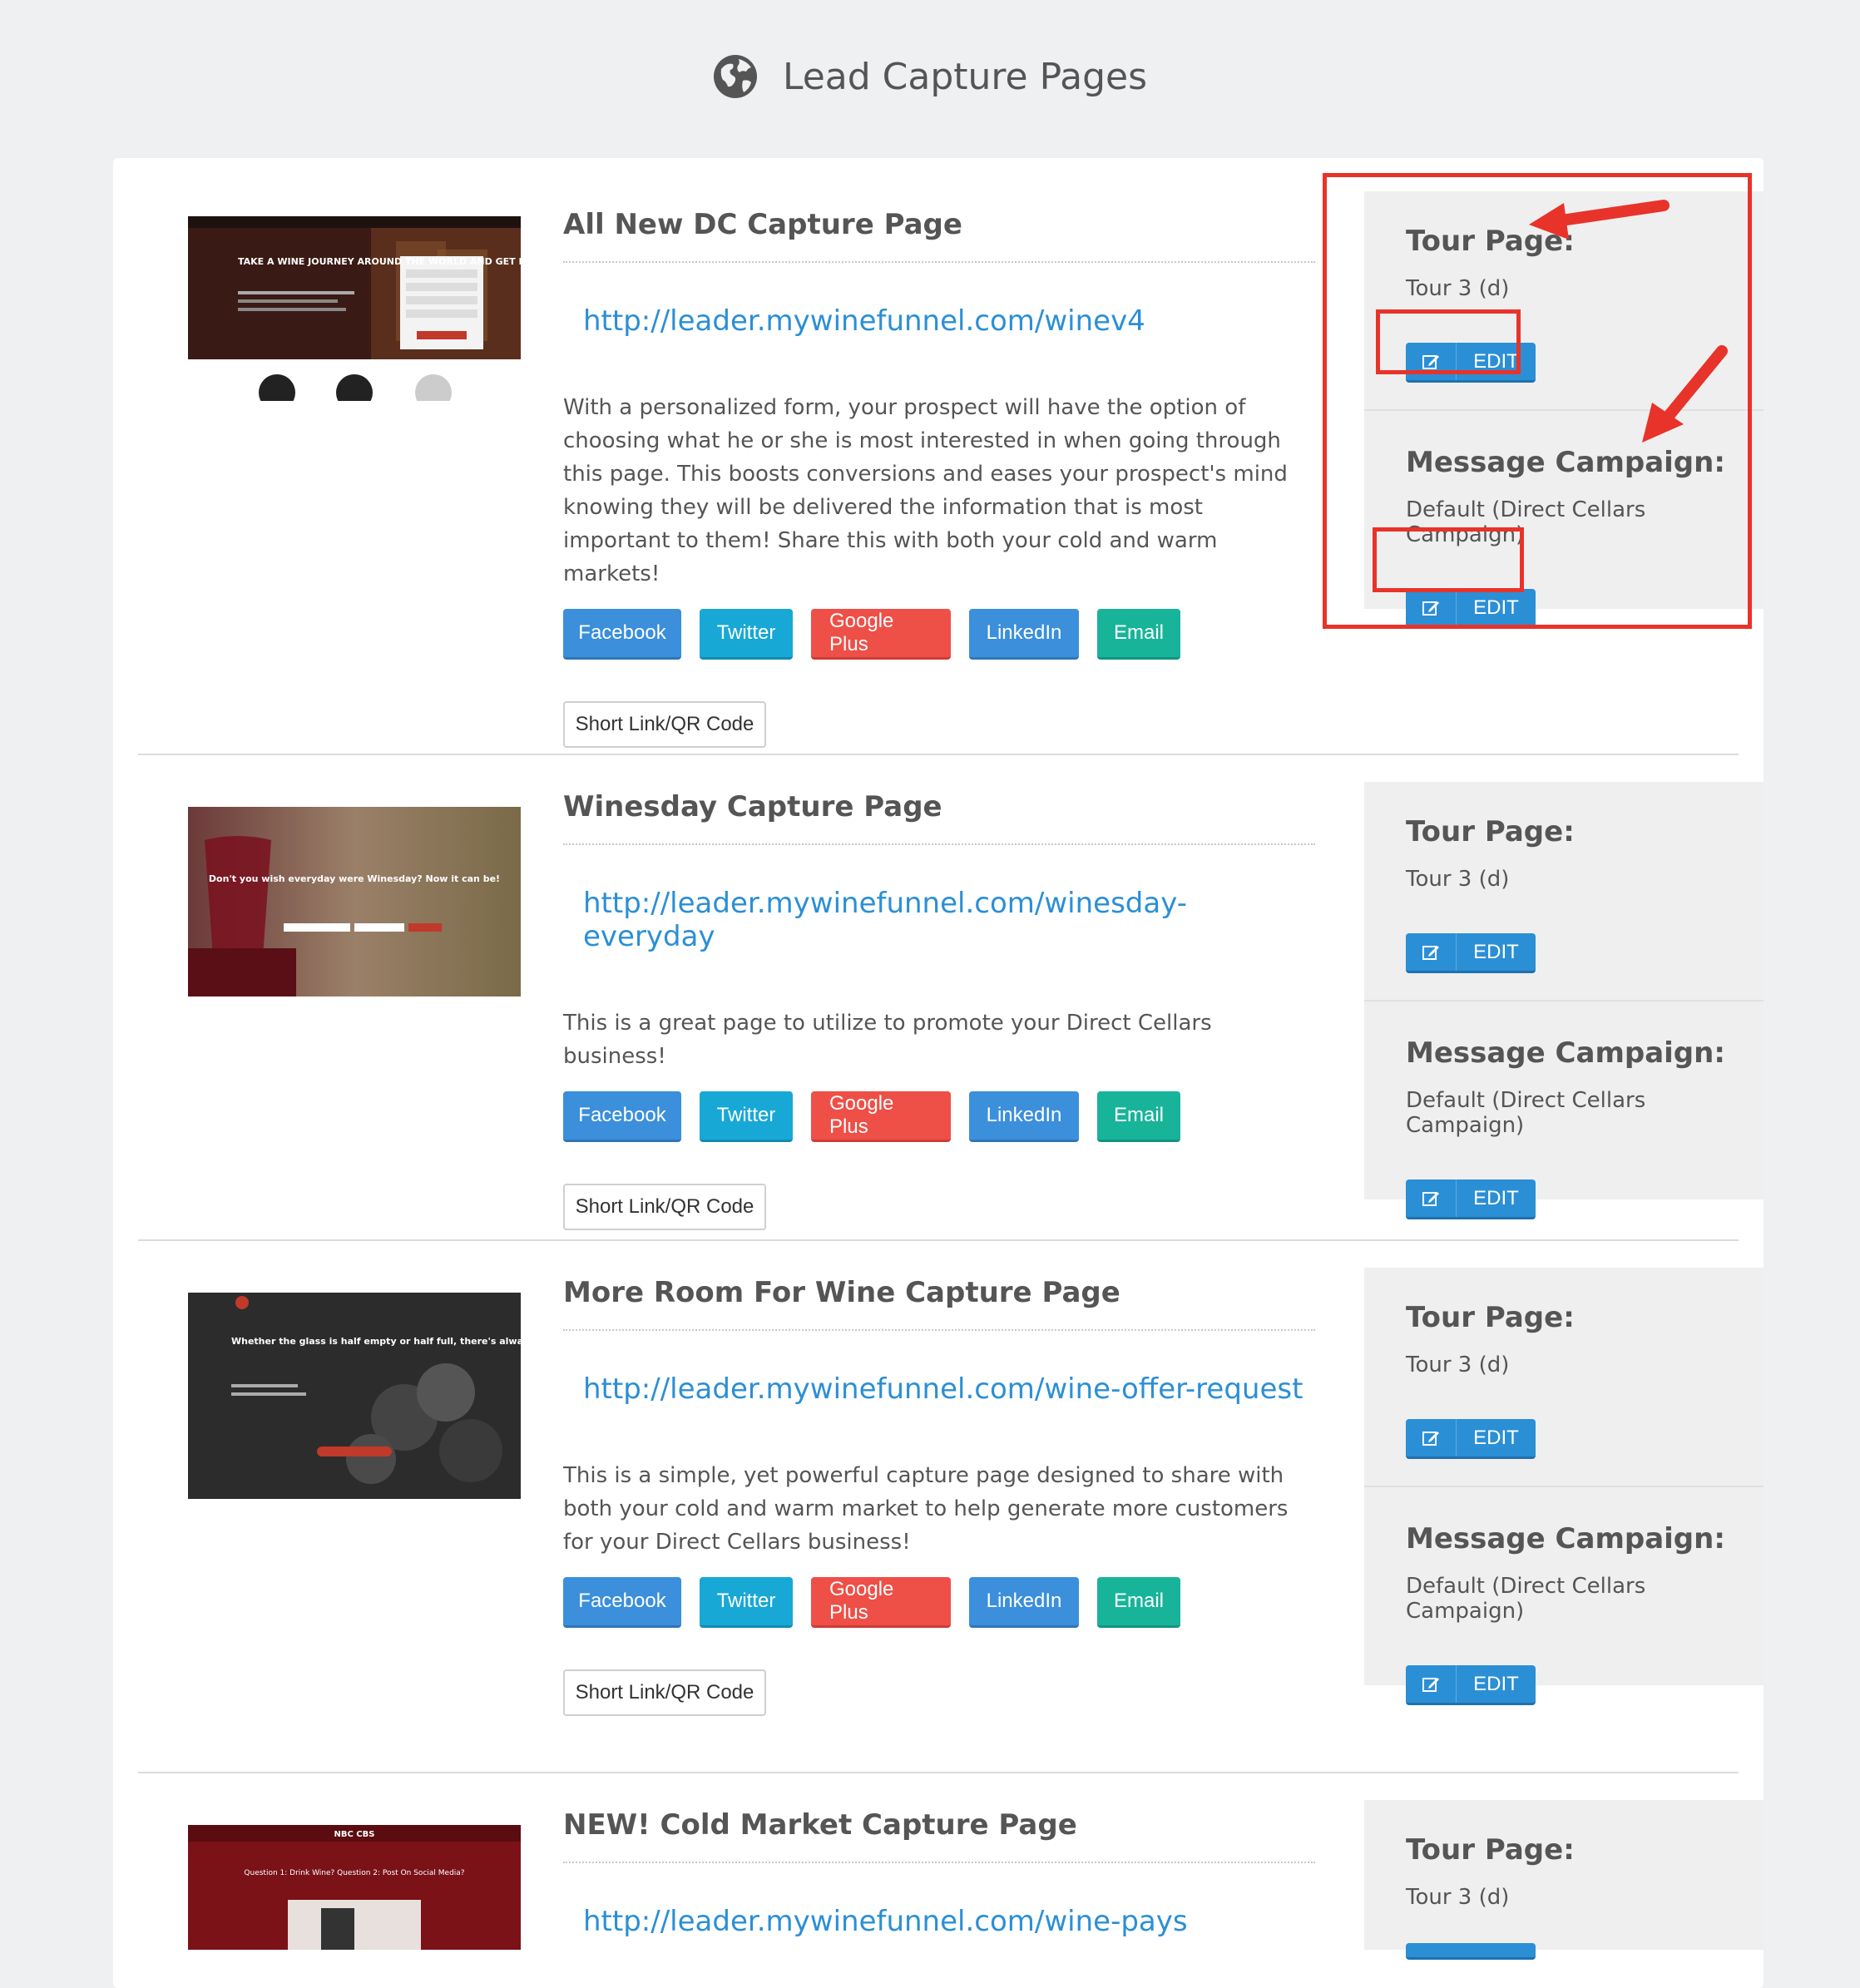 The image size is (1860, 1988). Describe the element at coordinates (354, 1834) in the screenshot. I see `thumbnail-logos: NBC CBS` at that location.